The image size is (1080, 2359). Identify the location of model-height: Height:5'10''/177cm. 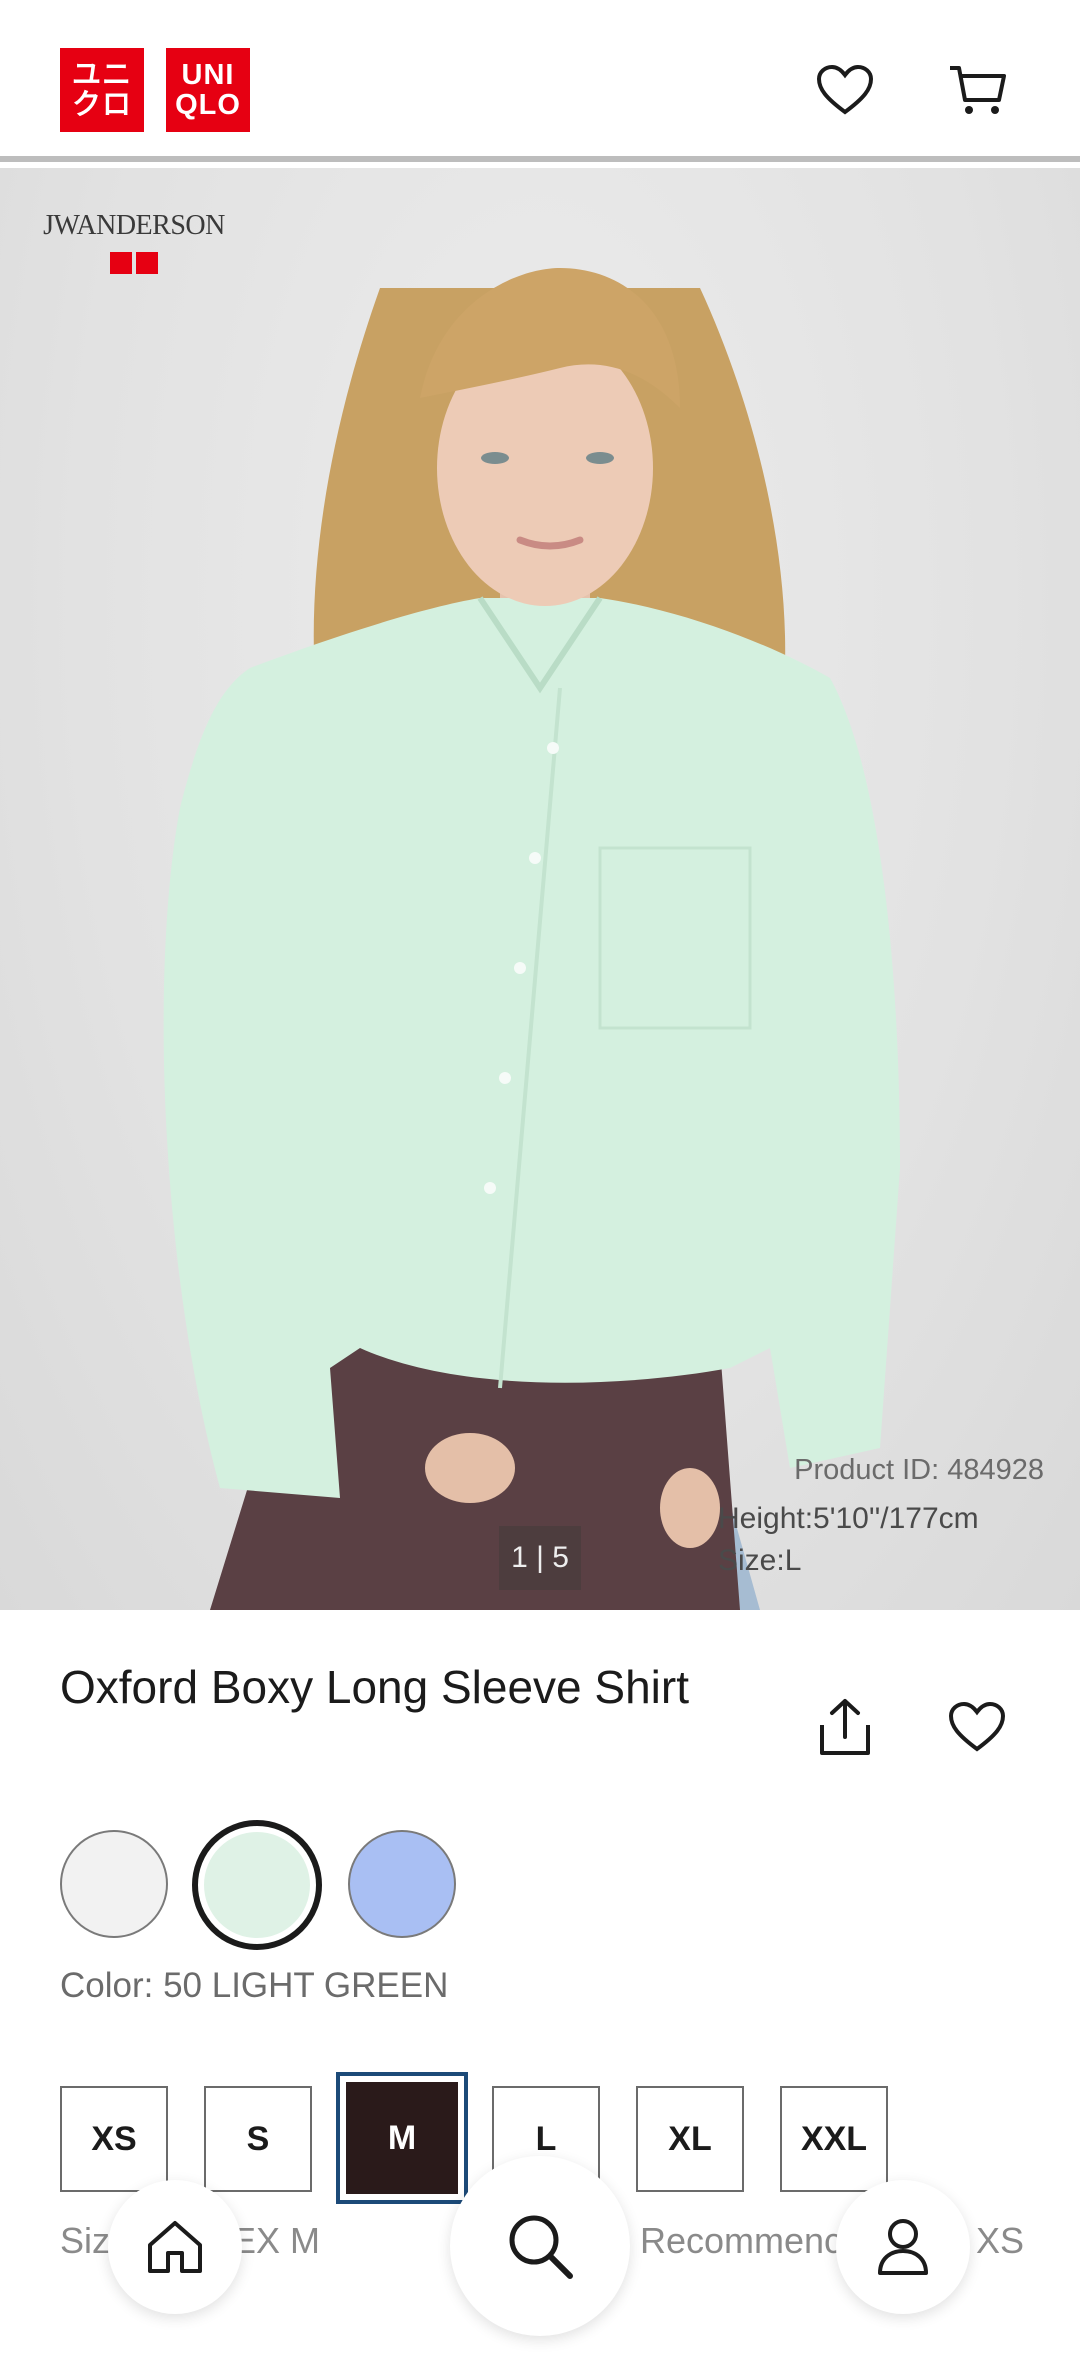
(848, 1518).